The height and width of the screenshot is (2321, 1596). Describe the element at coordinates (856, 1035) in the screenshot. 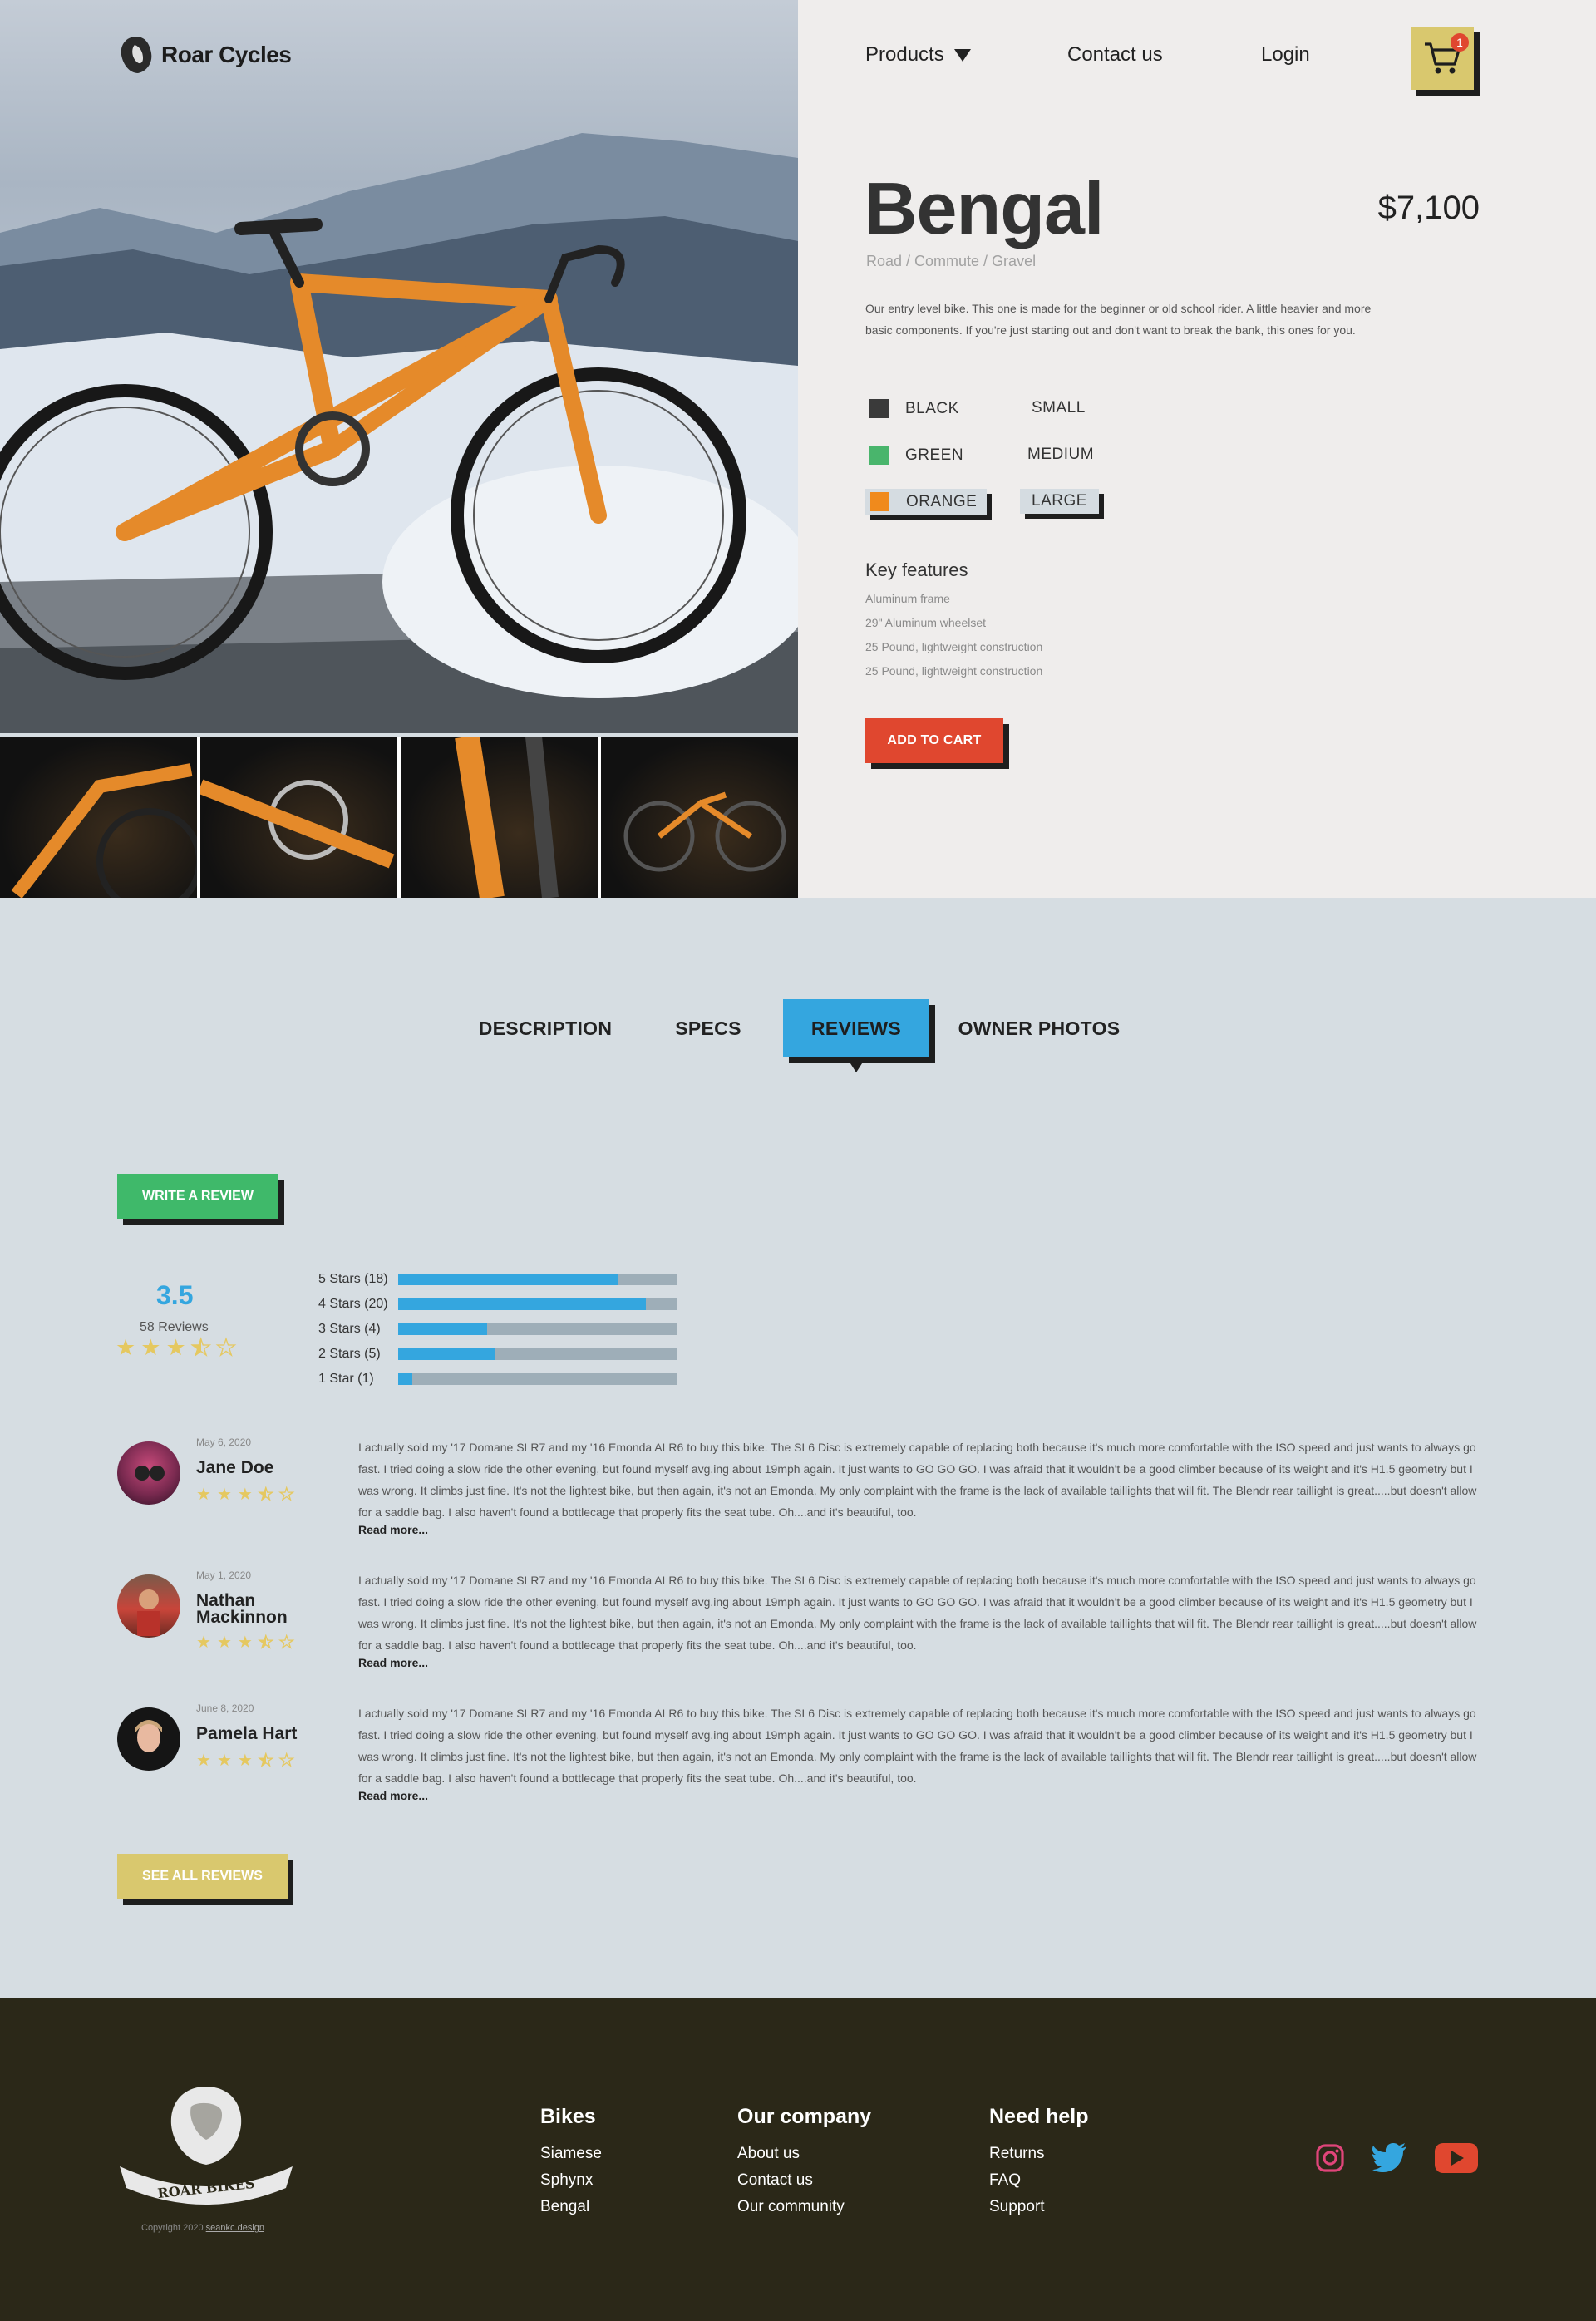

I see `tab-reviews: REVIEWS` at that location.